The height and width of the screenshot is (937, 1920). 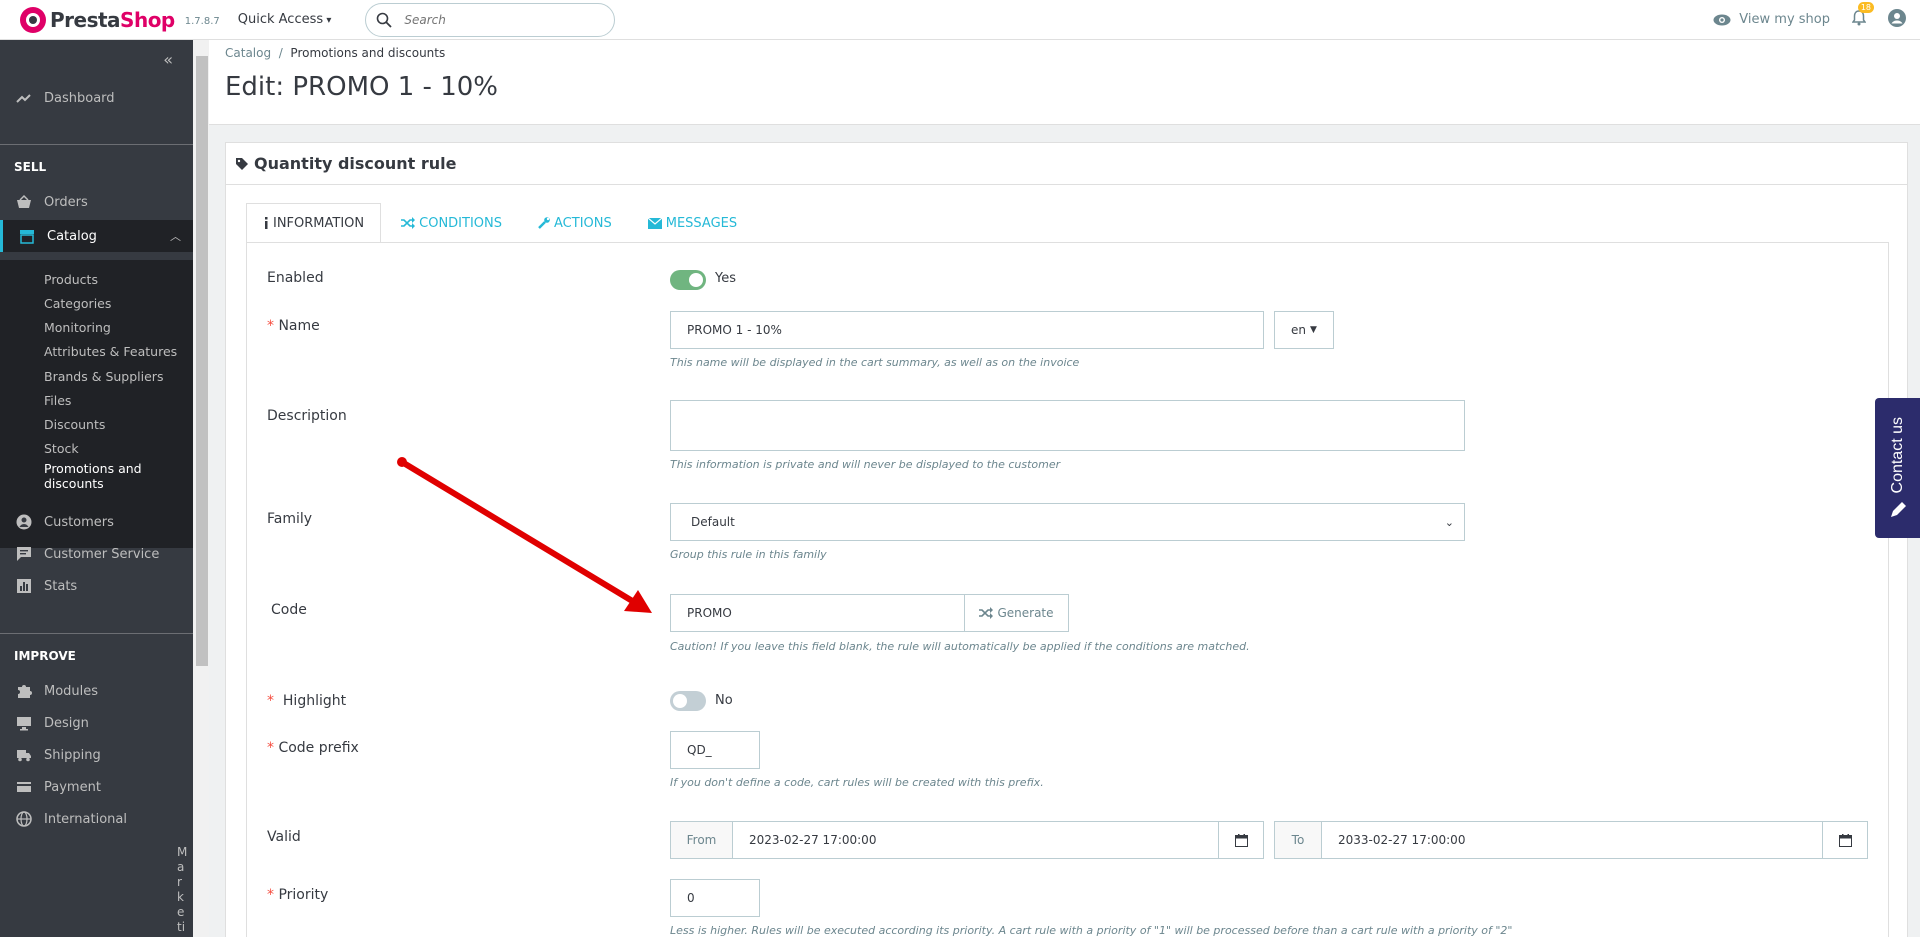 What do you see at coordinates (30, 167) in the screenshot?
I see `section-sell: SELL` at bounding box center [30, 167].